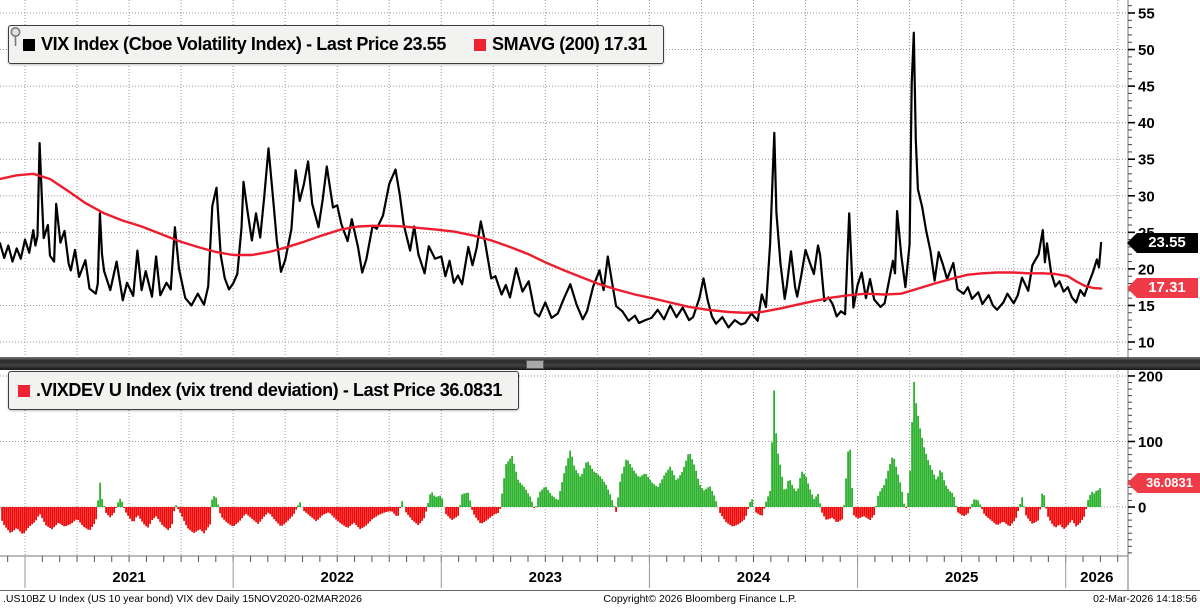  What do you see at coordinates (1145, 599) in the screenshot?
I see `footer-timestamp: 02-Mar-2026 14:18:56` at bounding box center [1145, 599].